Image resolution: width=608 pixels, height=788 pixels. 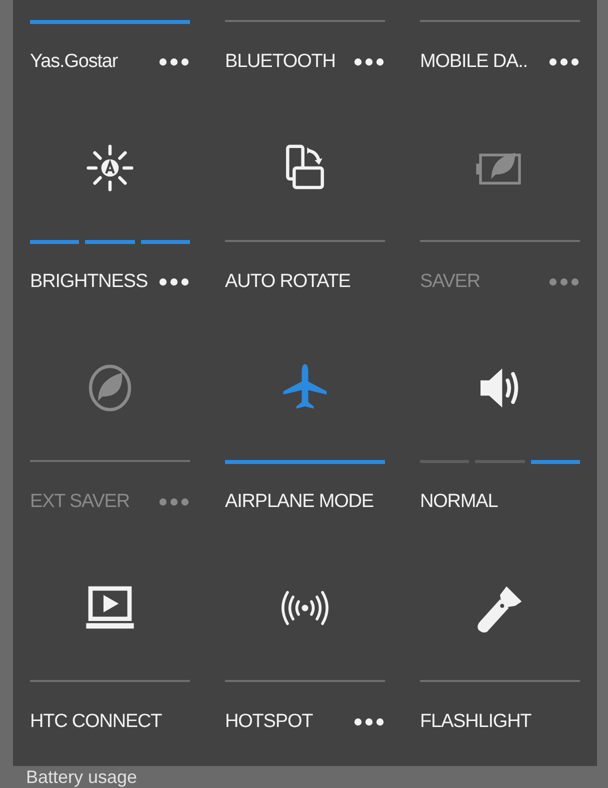 What do you see at coordinates (82, 777) in the screenshot?
I see `list-item-text: Battery usage` at bounding box center [82, 777].